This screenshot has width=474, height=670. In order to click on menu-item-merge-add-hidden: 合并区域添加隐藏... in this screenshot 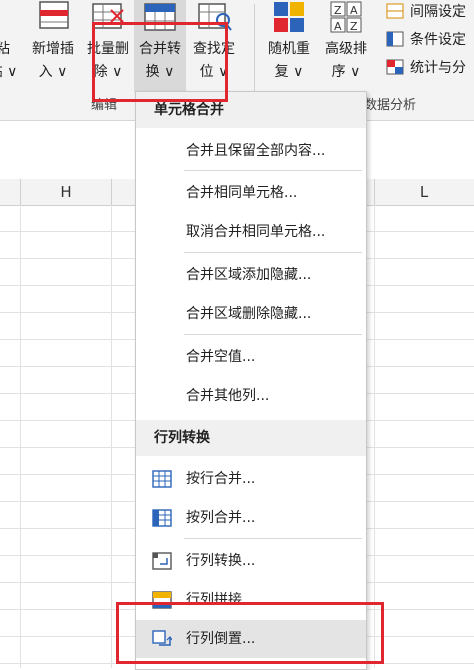, I will do `click(251, 275)`.